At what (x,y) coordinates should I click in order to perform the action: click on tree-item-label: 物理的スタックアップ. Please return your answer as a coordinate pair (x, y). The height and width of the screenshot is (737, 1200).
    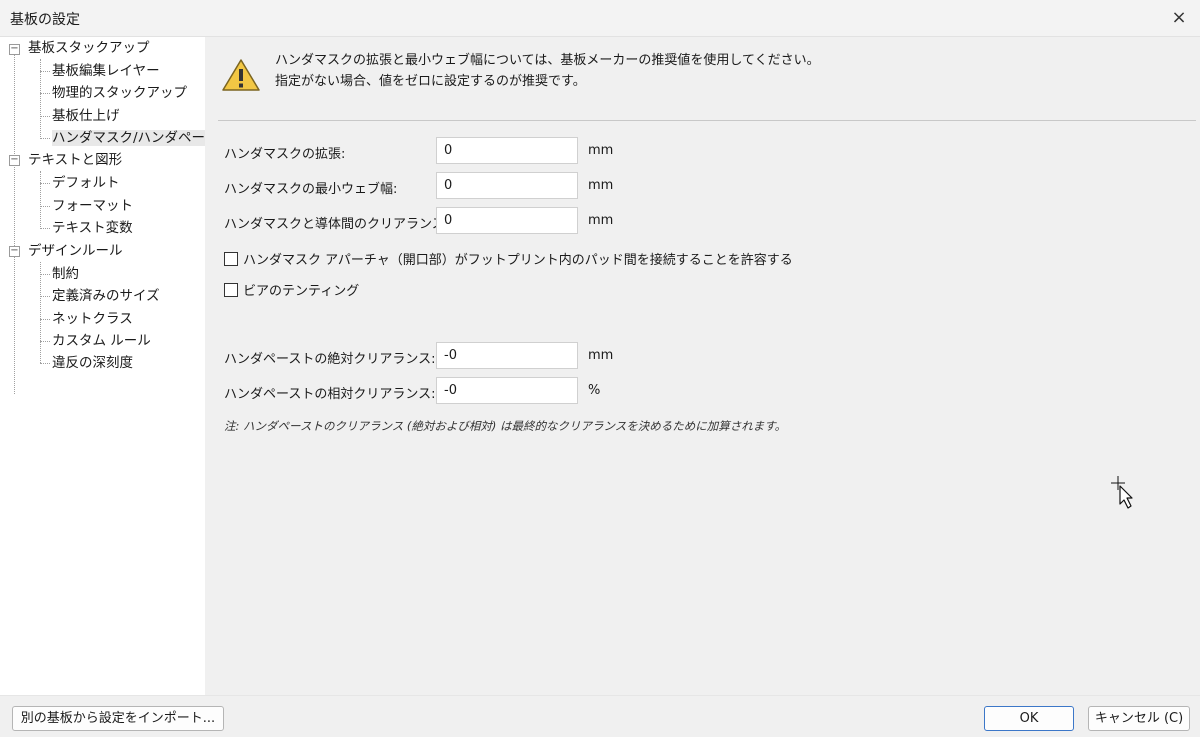
    Looking at the image, I should click on (119, 93).